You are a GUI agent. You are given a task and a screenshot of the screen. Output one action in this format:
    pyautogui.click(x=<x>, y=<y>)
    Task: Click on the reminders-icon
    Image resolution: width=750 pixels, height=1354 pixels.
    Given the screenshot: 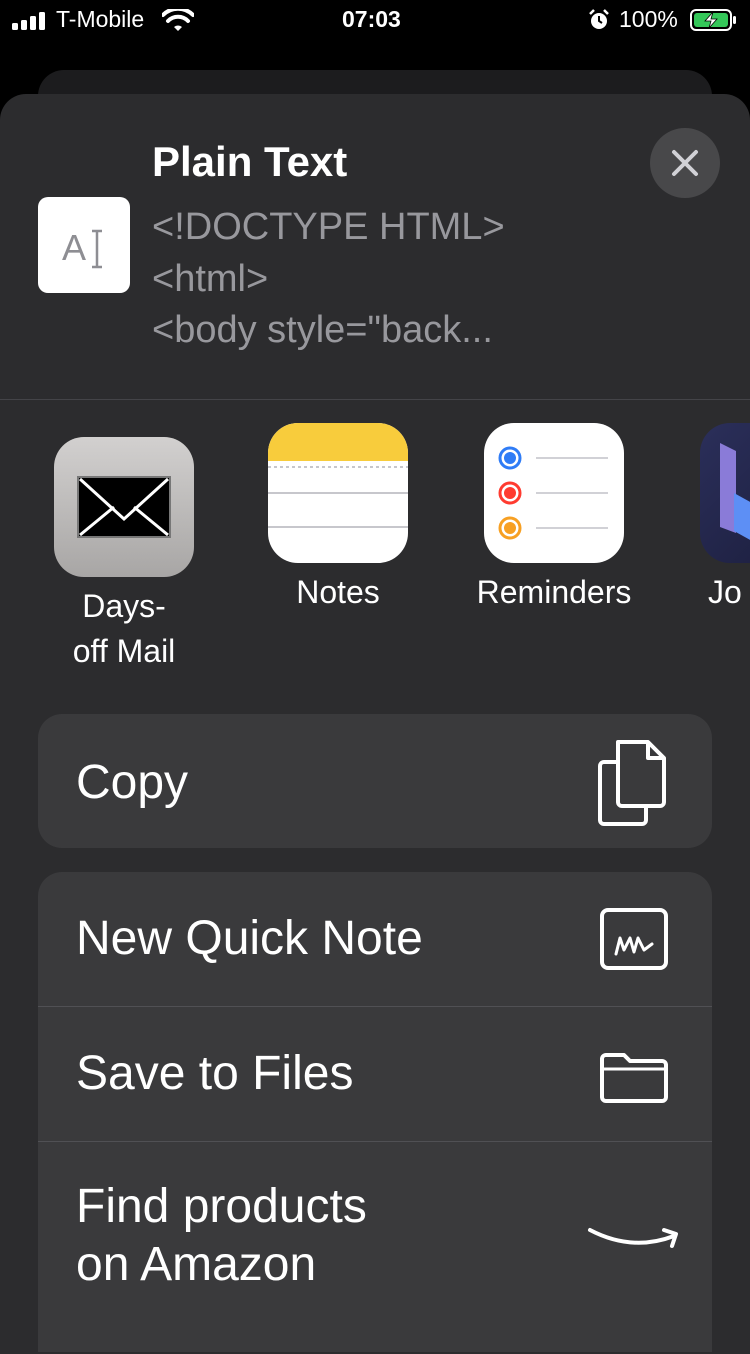 What is the action you would take?
    pyautogui.click(x=554, y=493)
    